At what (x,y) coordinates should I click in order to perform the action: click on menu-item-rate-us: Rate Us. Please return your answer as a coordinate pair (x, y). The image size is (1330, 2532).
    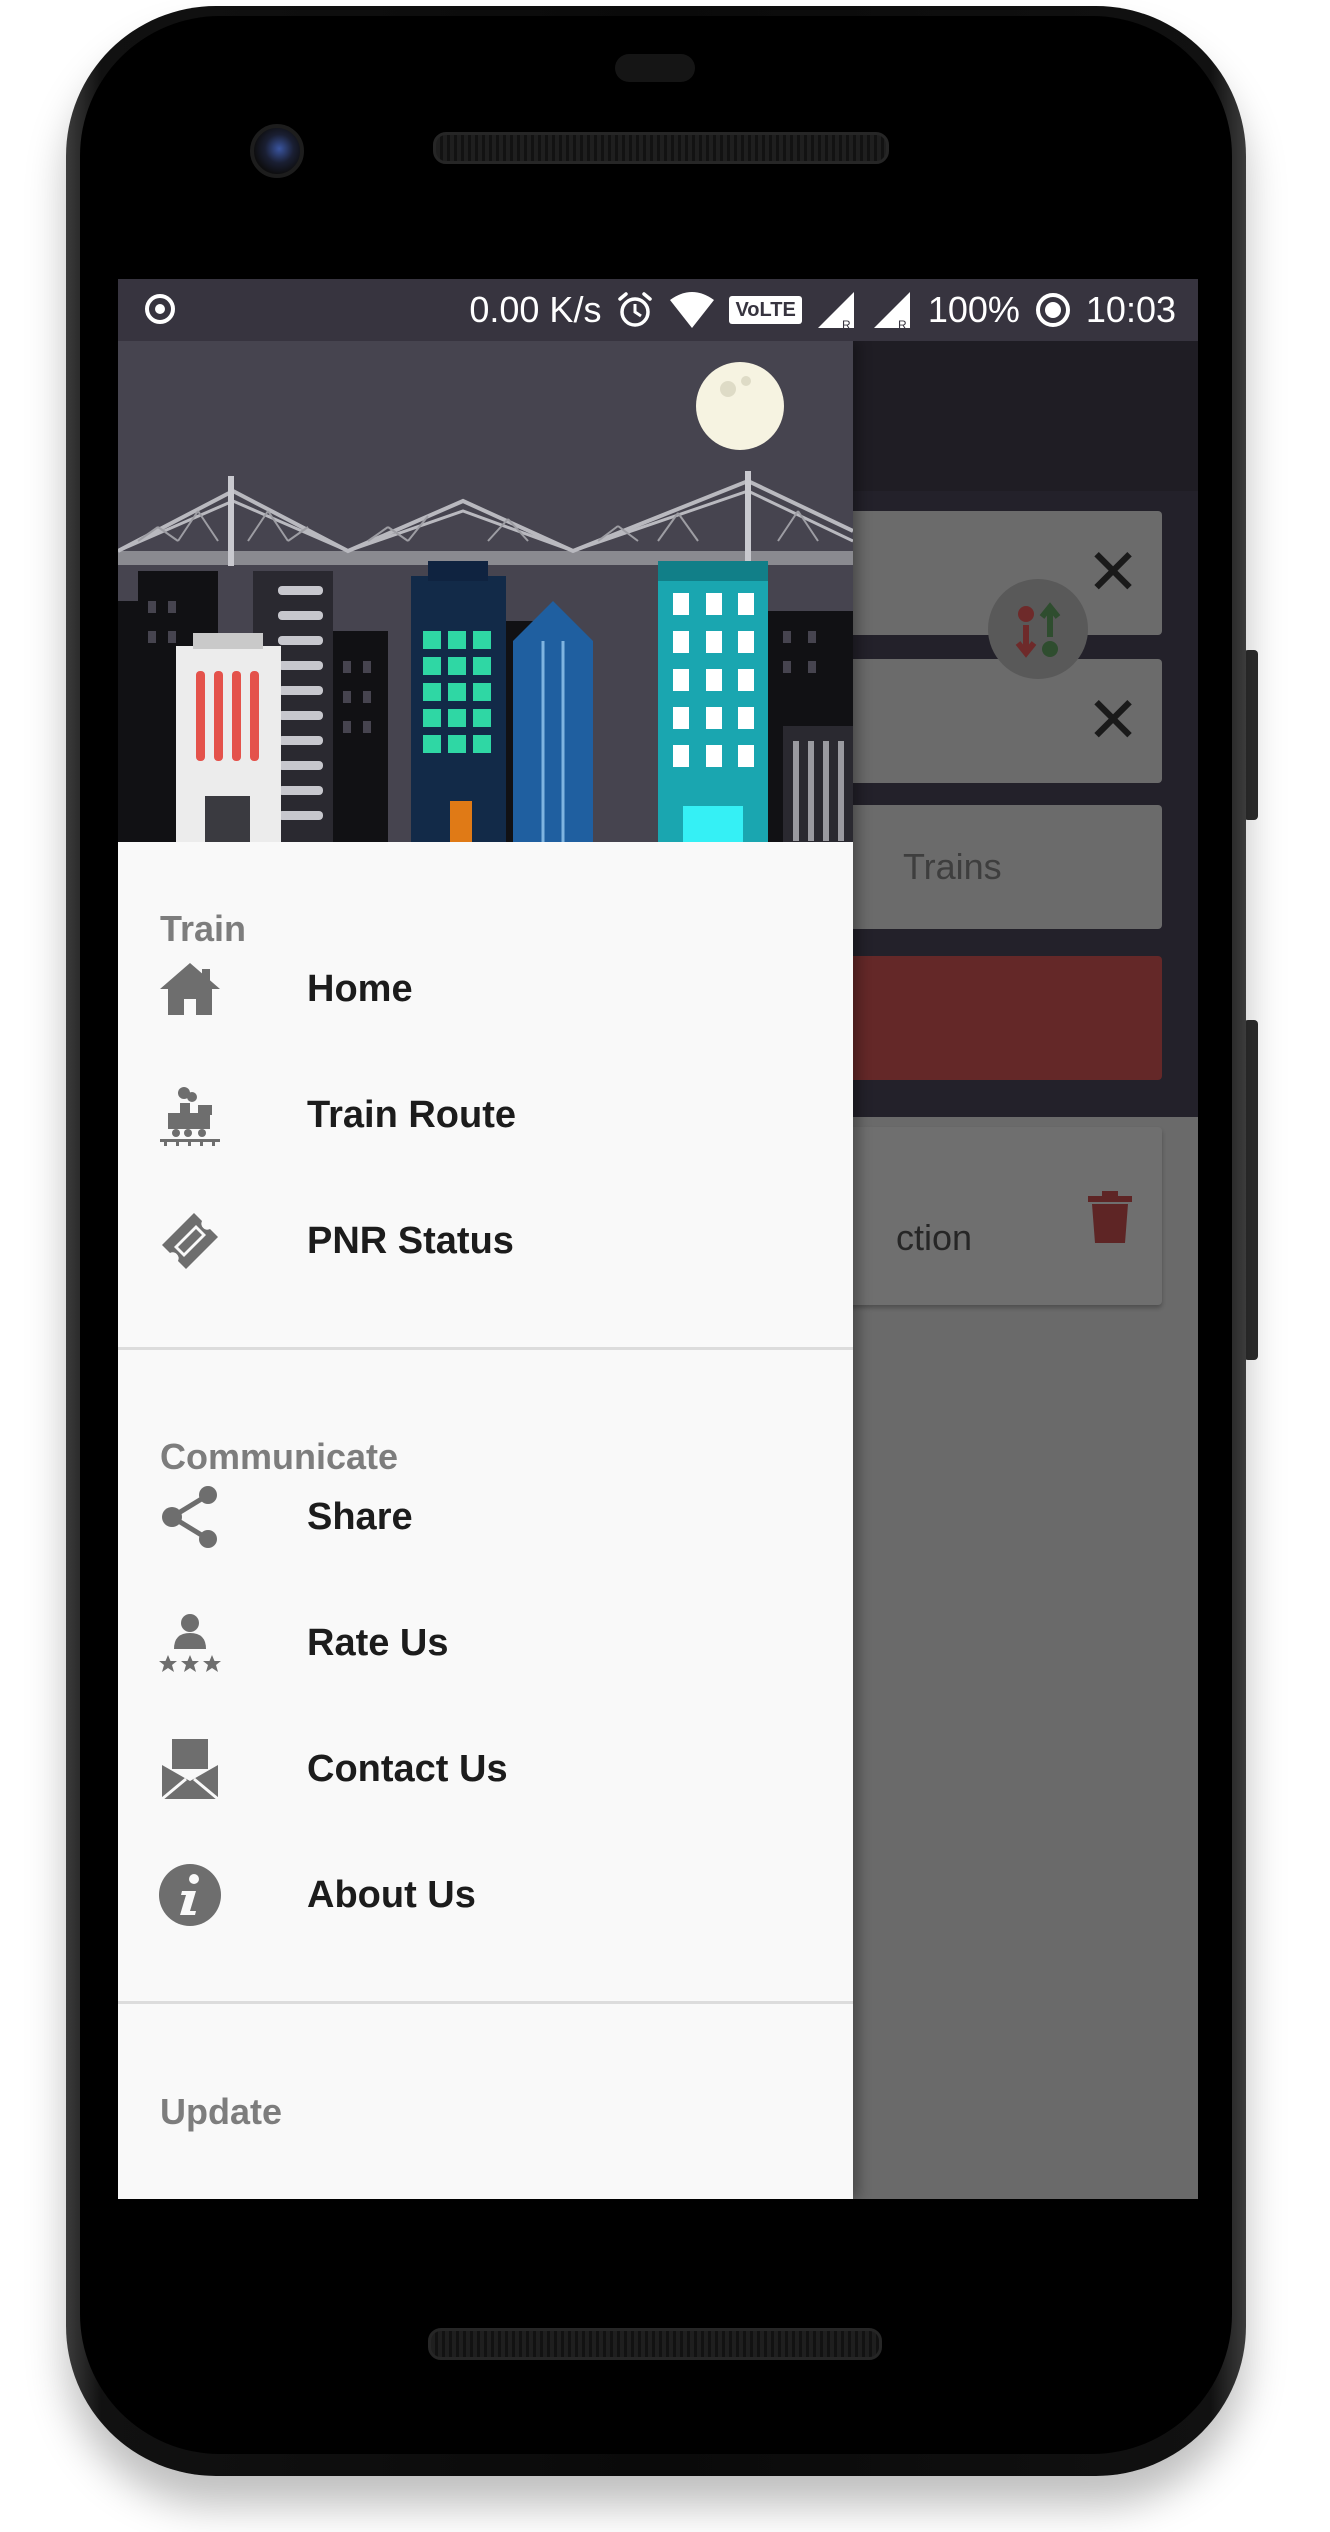
    Looking at the image, I should click on (485, 1643).